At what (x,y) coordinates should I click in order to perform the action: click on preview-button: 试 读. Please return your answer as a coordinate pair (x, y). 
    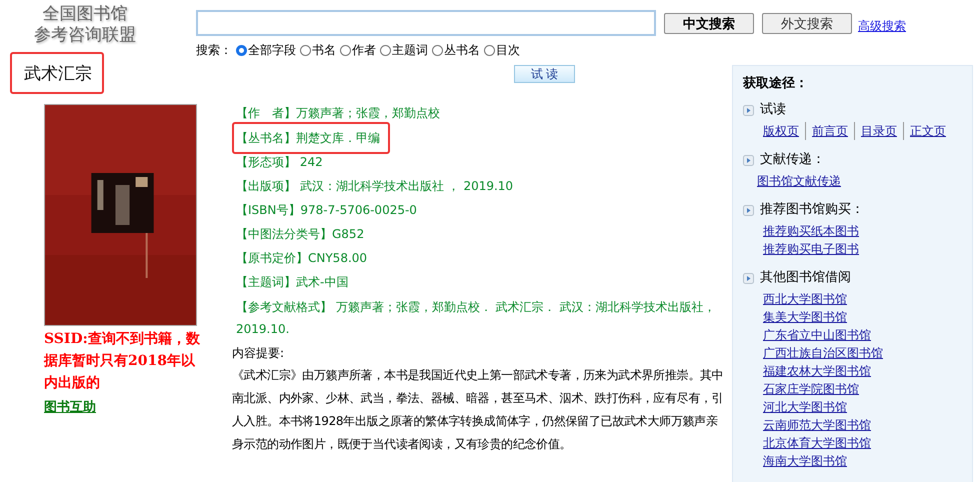
    Looking at the image, I should click on (544, 74).